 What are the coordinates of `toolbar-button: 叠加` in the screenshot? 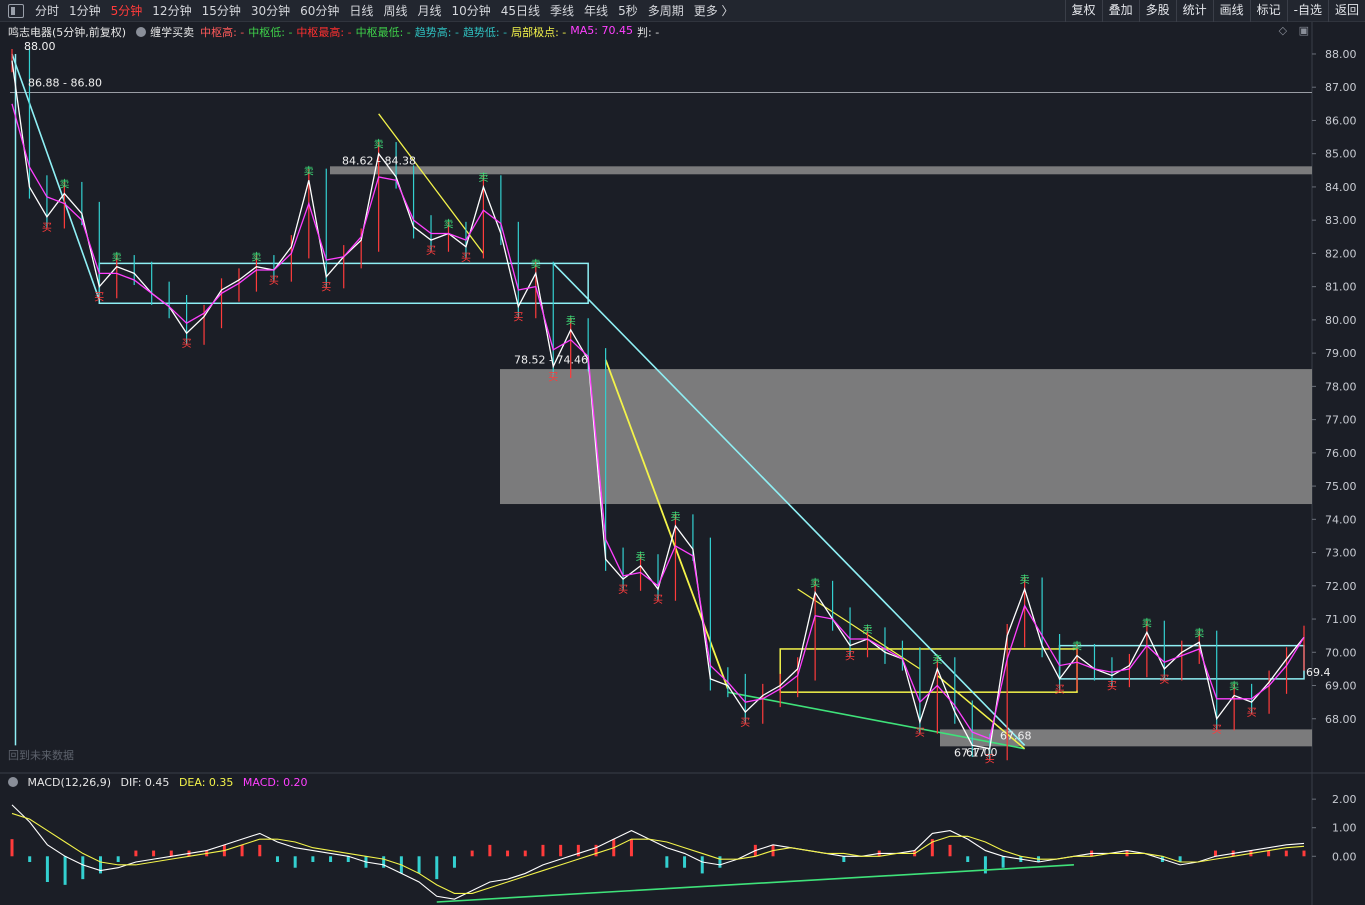 It's located at (1120, 11).